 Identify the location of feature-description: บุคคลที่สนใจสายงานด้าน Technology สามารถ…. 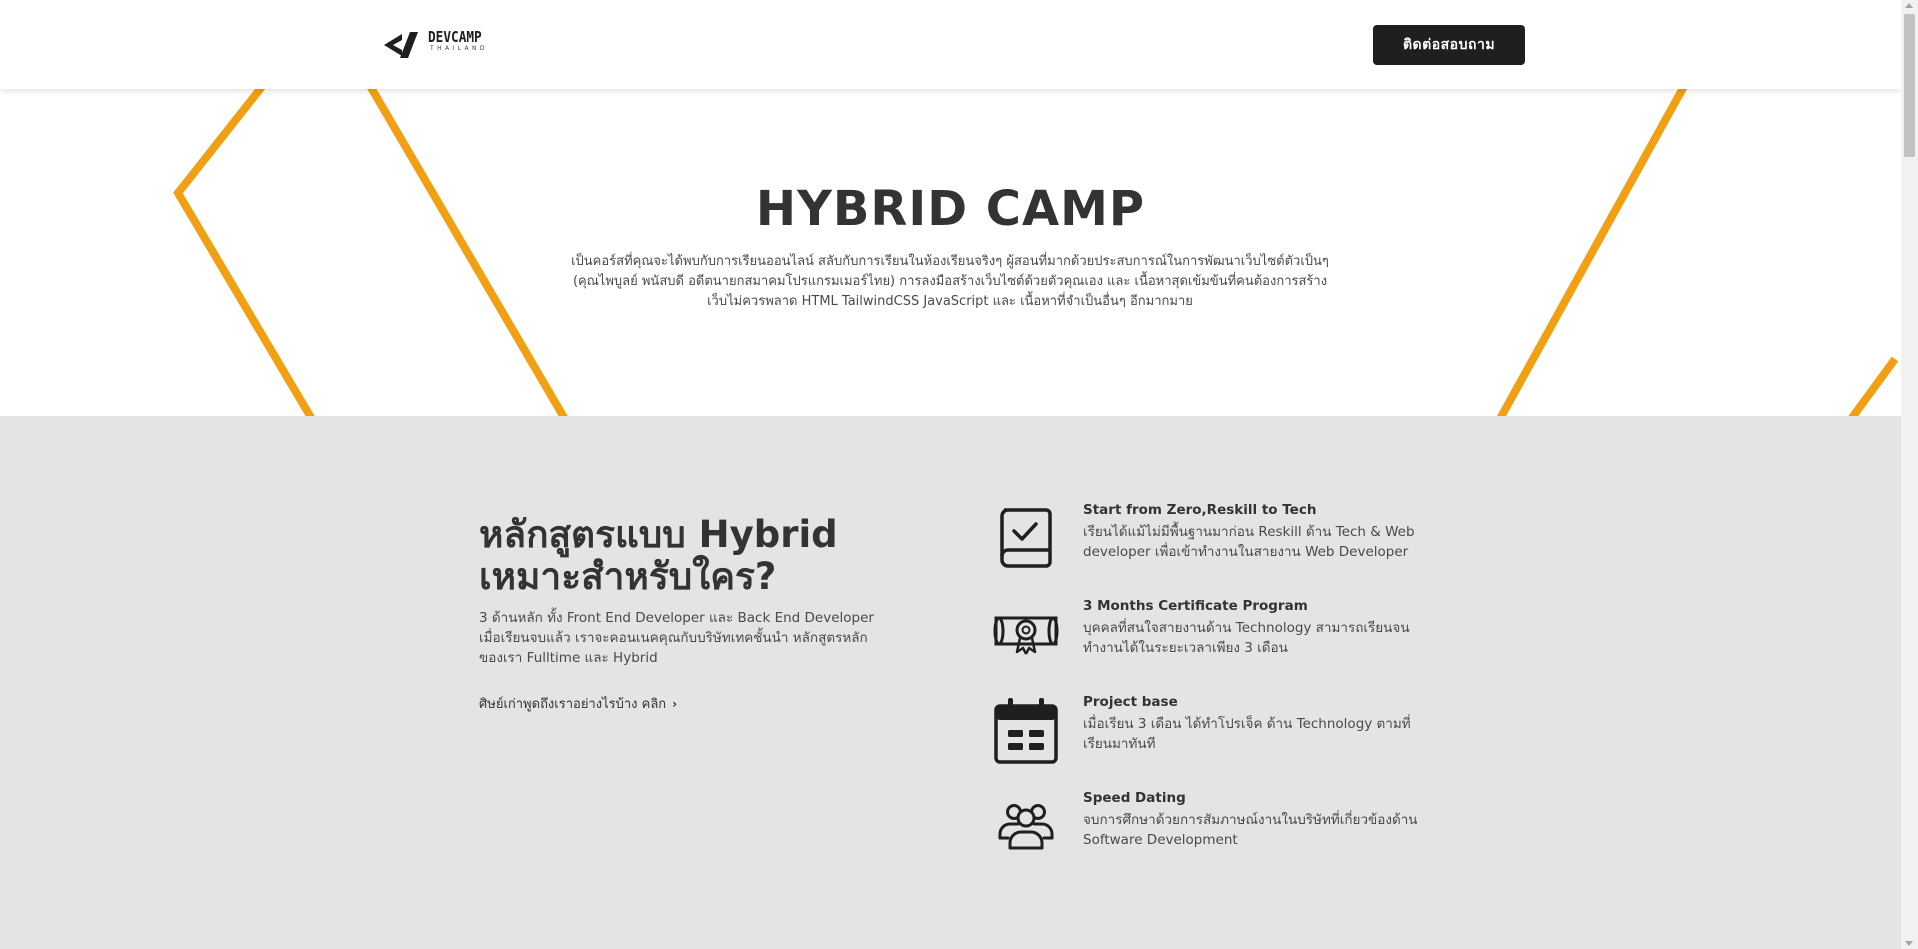
(1246, 638).